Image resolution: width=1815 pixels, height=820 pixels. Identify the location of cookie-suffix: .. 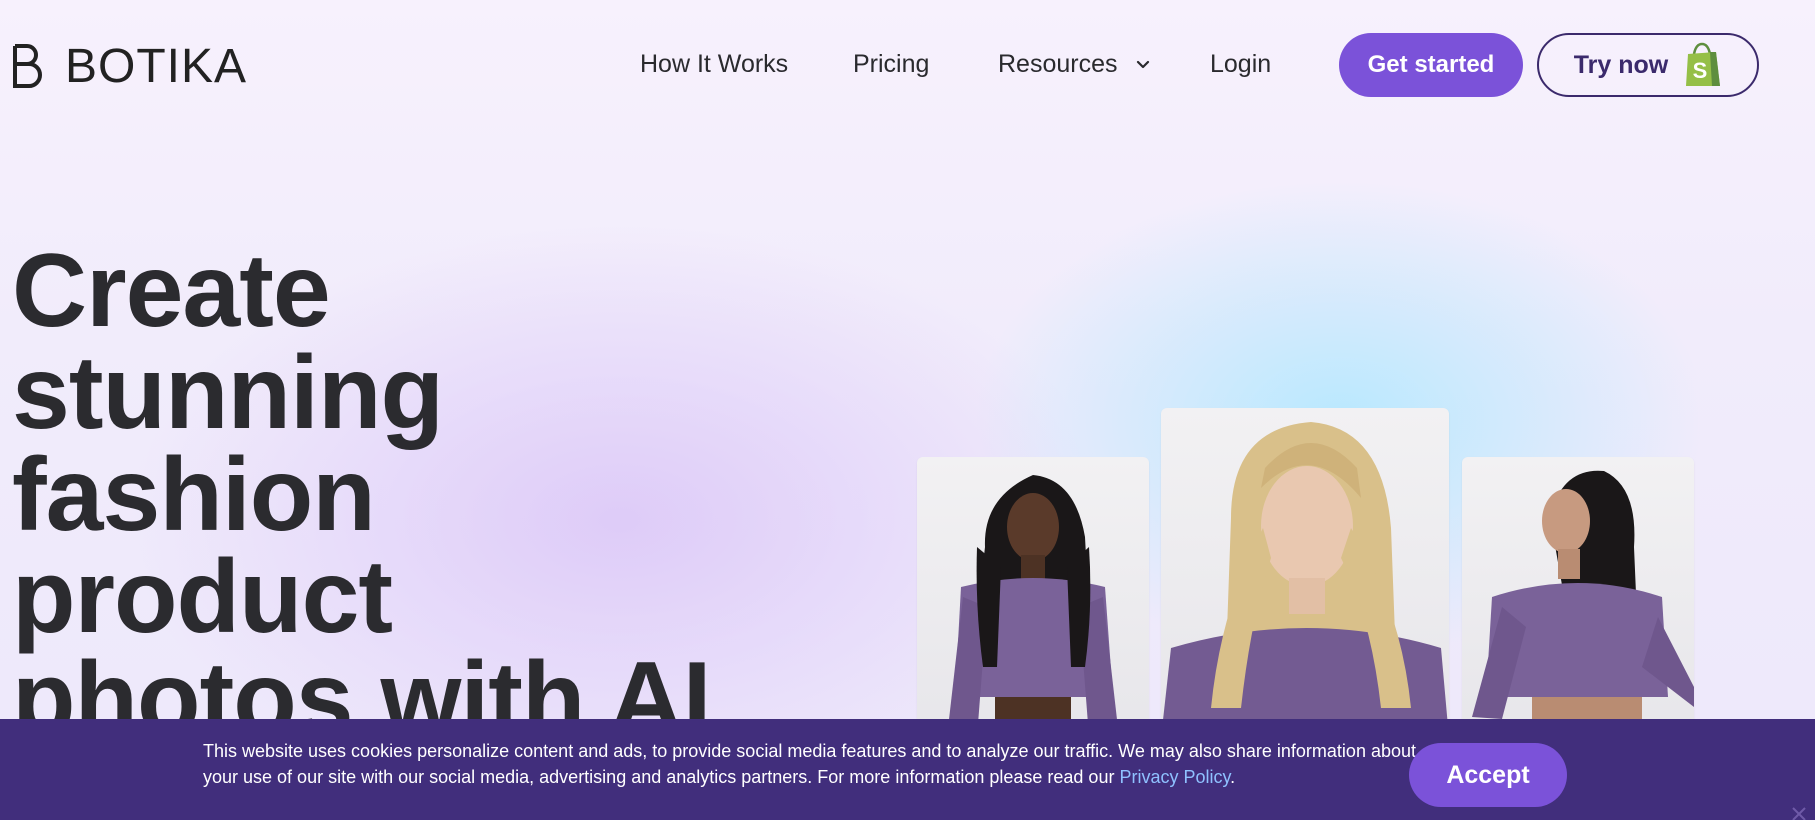
(1233, 777).